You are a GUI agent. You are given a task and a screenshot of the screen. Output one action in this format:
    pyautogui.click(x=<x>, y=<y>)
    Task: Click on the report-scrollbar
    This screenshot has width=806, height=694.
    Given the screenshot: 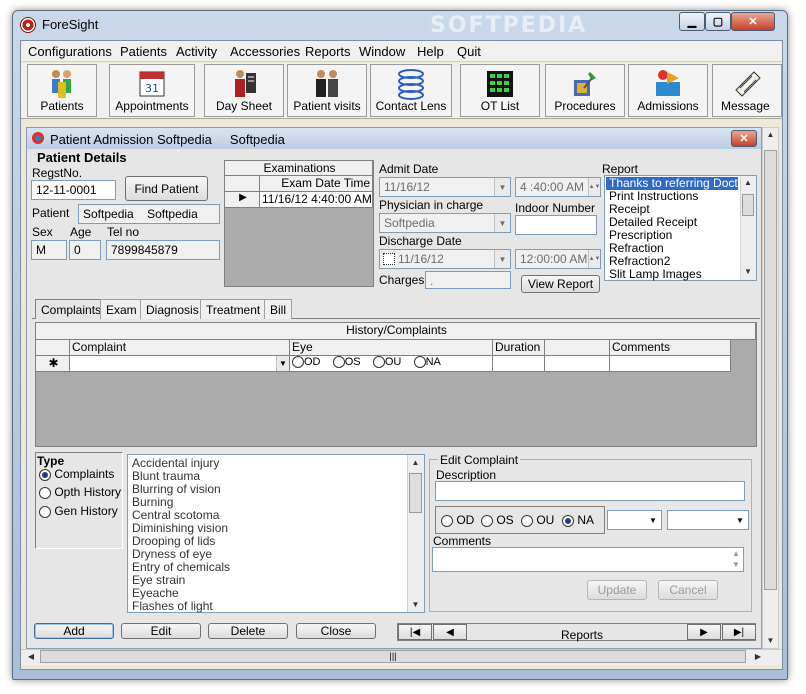 What is the action you would take?
    pyautogui.click(x=748, y=228)
    